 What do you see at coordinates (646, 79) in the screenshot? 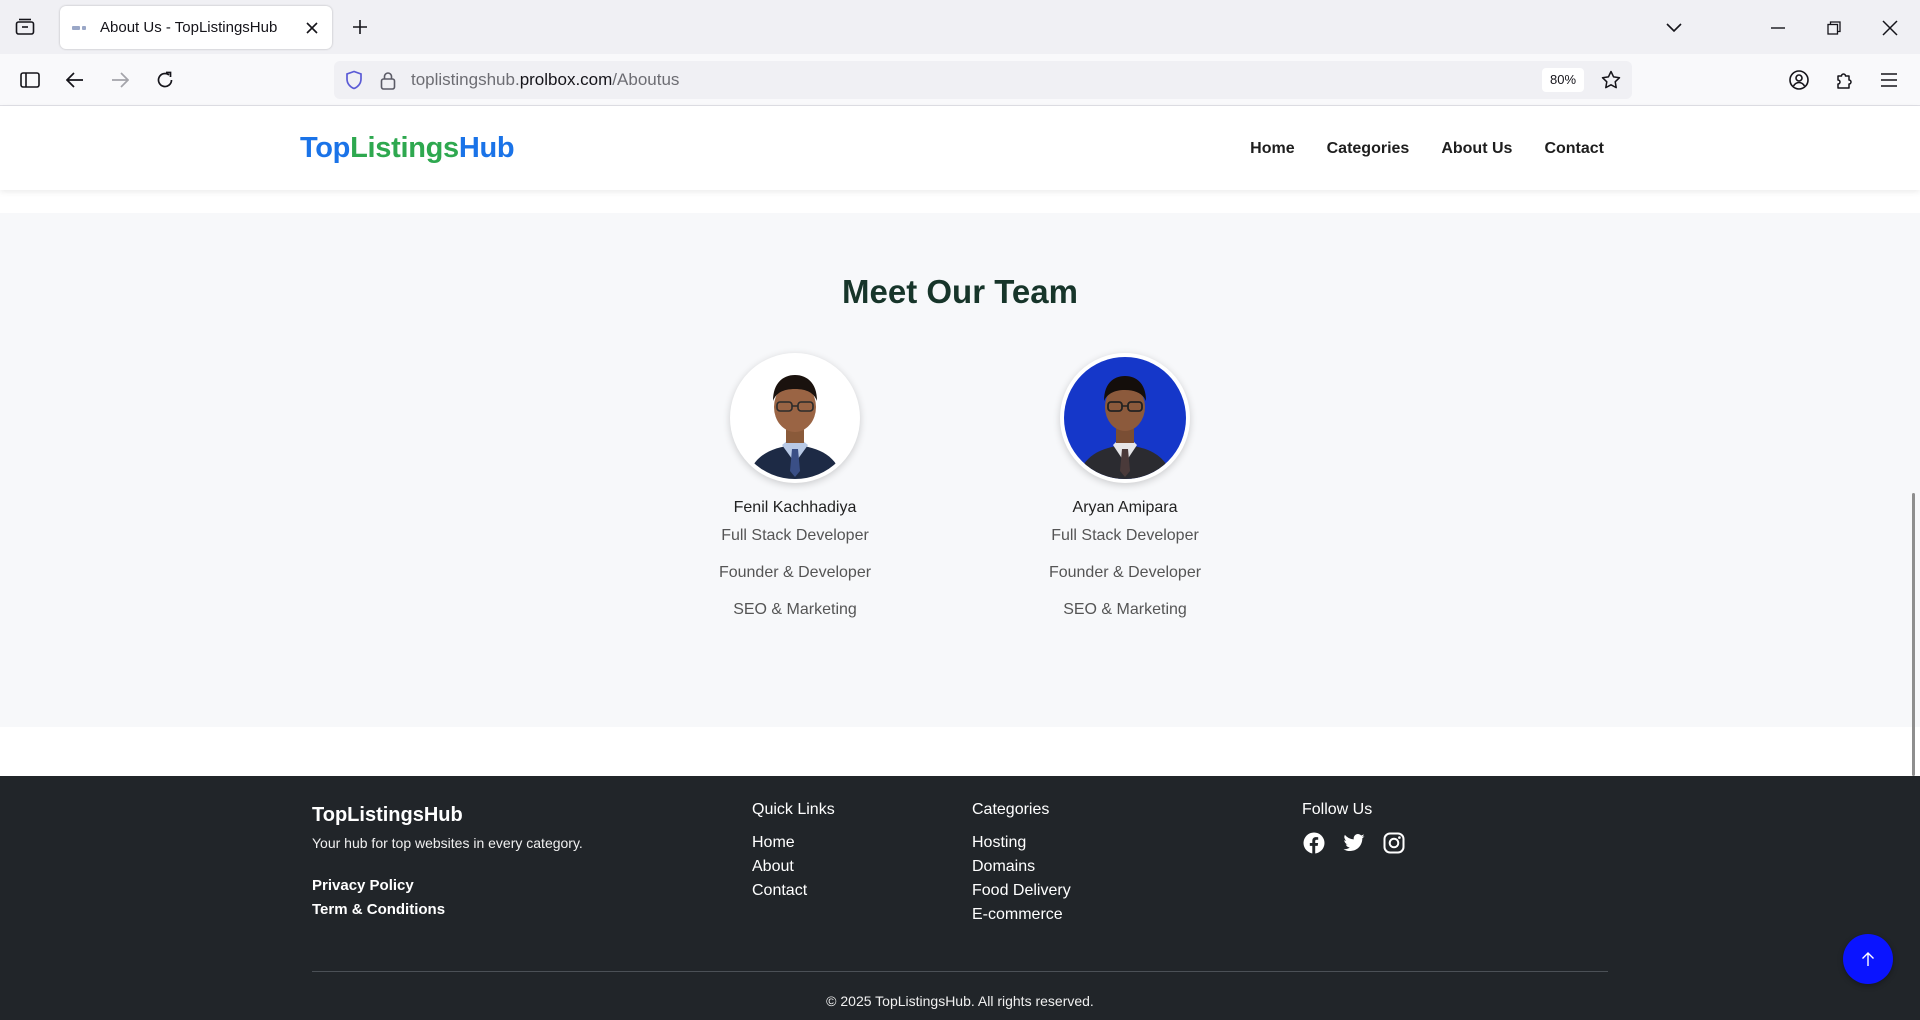
I see `url-path: /Aboutus` at bounding box center [646, 79].